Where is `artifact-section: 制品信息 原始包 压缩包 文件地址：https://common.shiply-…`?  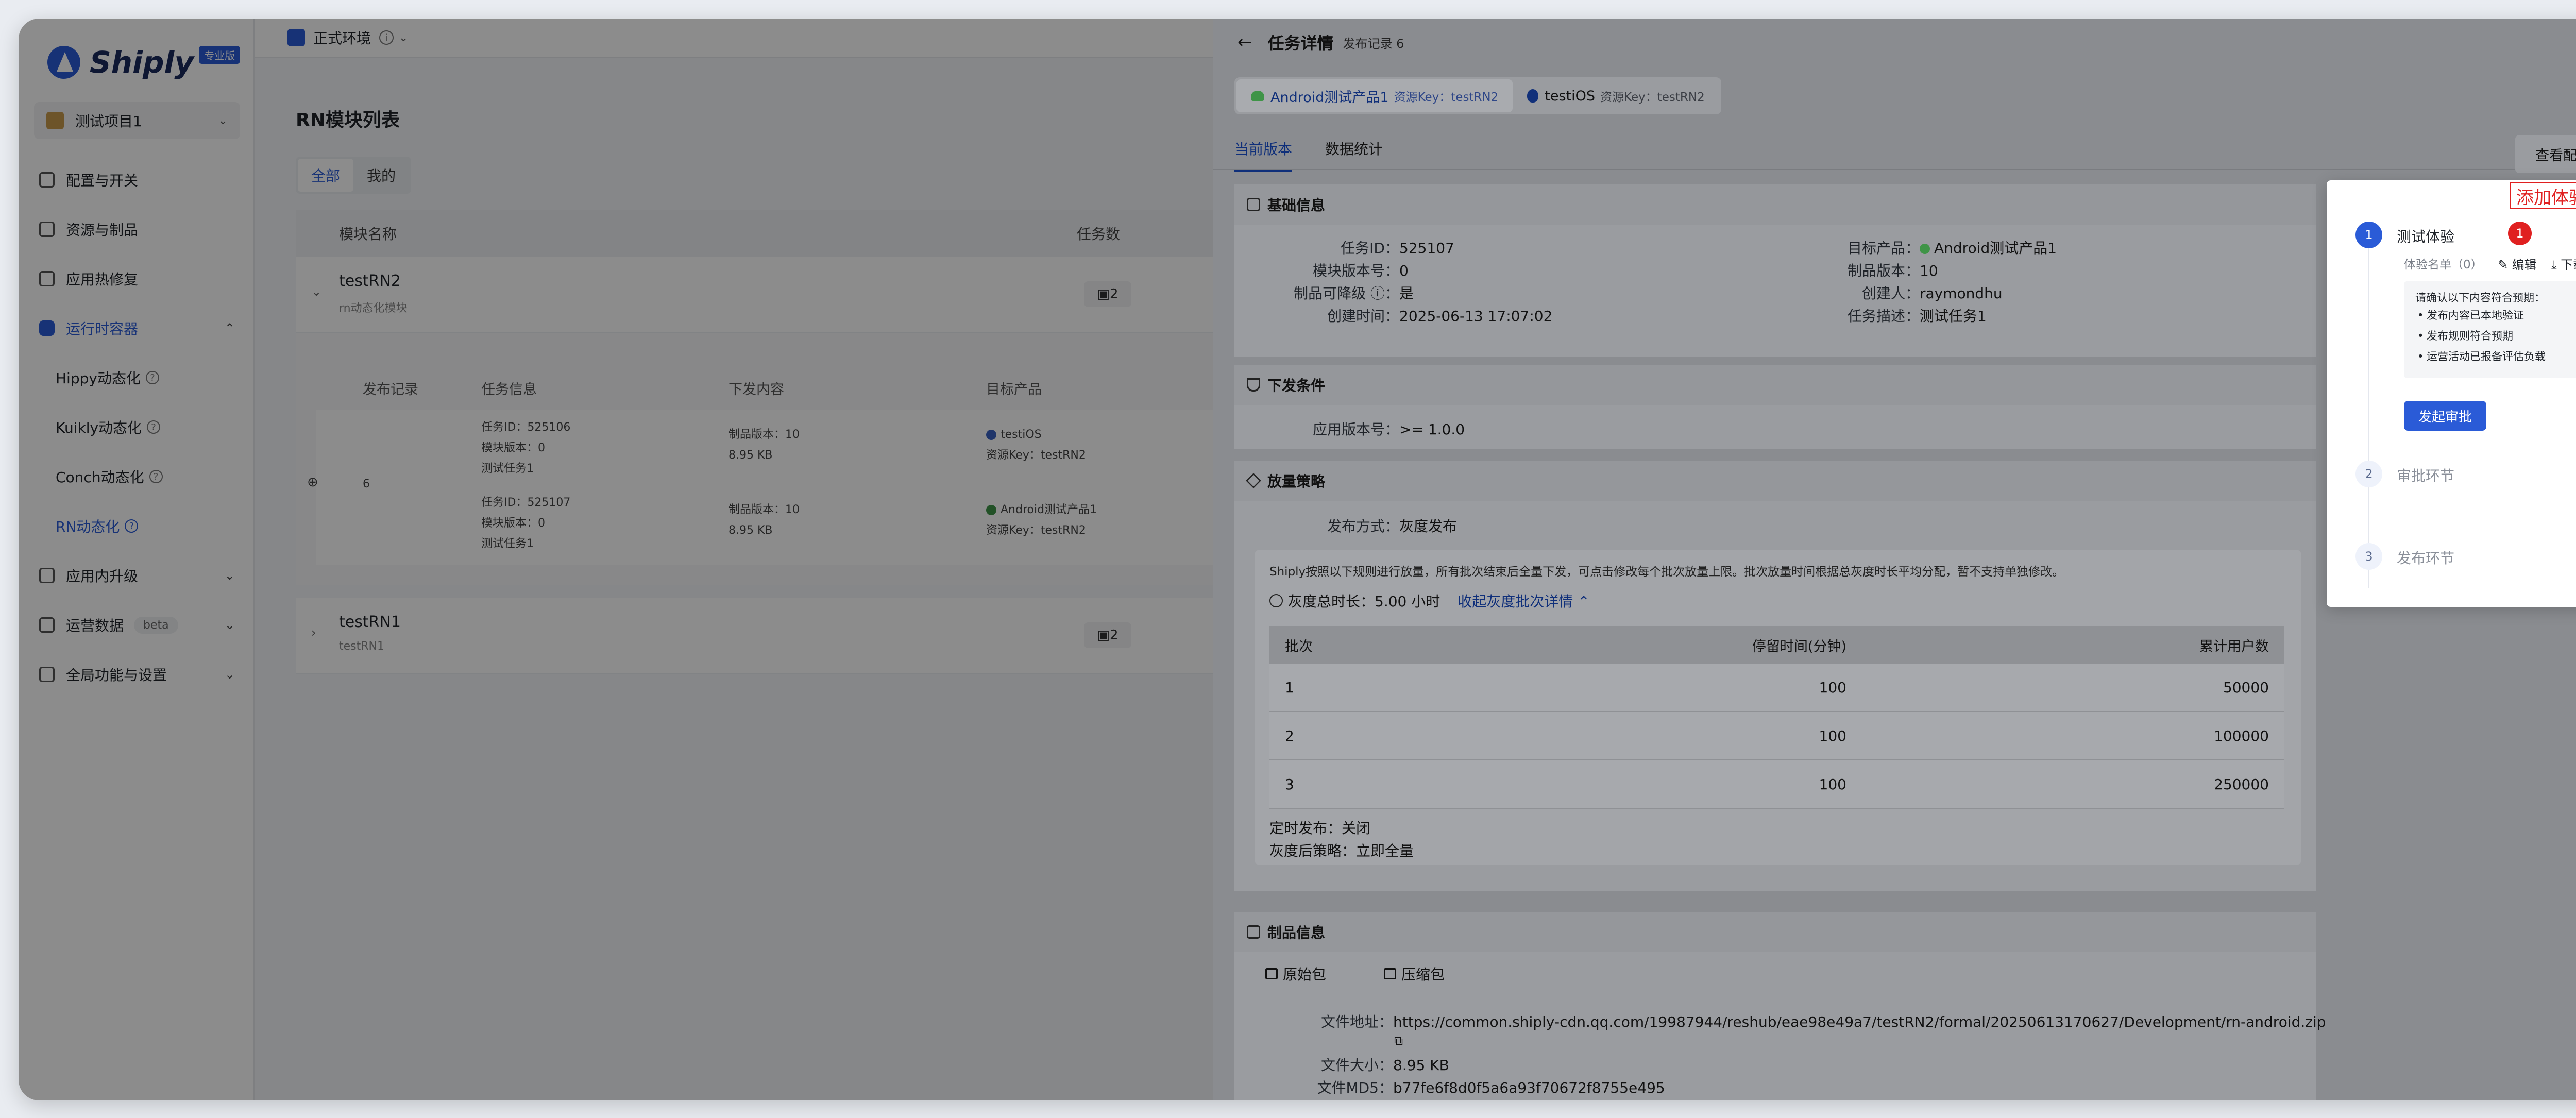
artifact-section: 制品信息 原始包 压缩包 文件地址：https://common.shiply-… is located at coordinates (1780, 1006).